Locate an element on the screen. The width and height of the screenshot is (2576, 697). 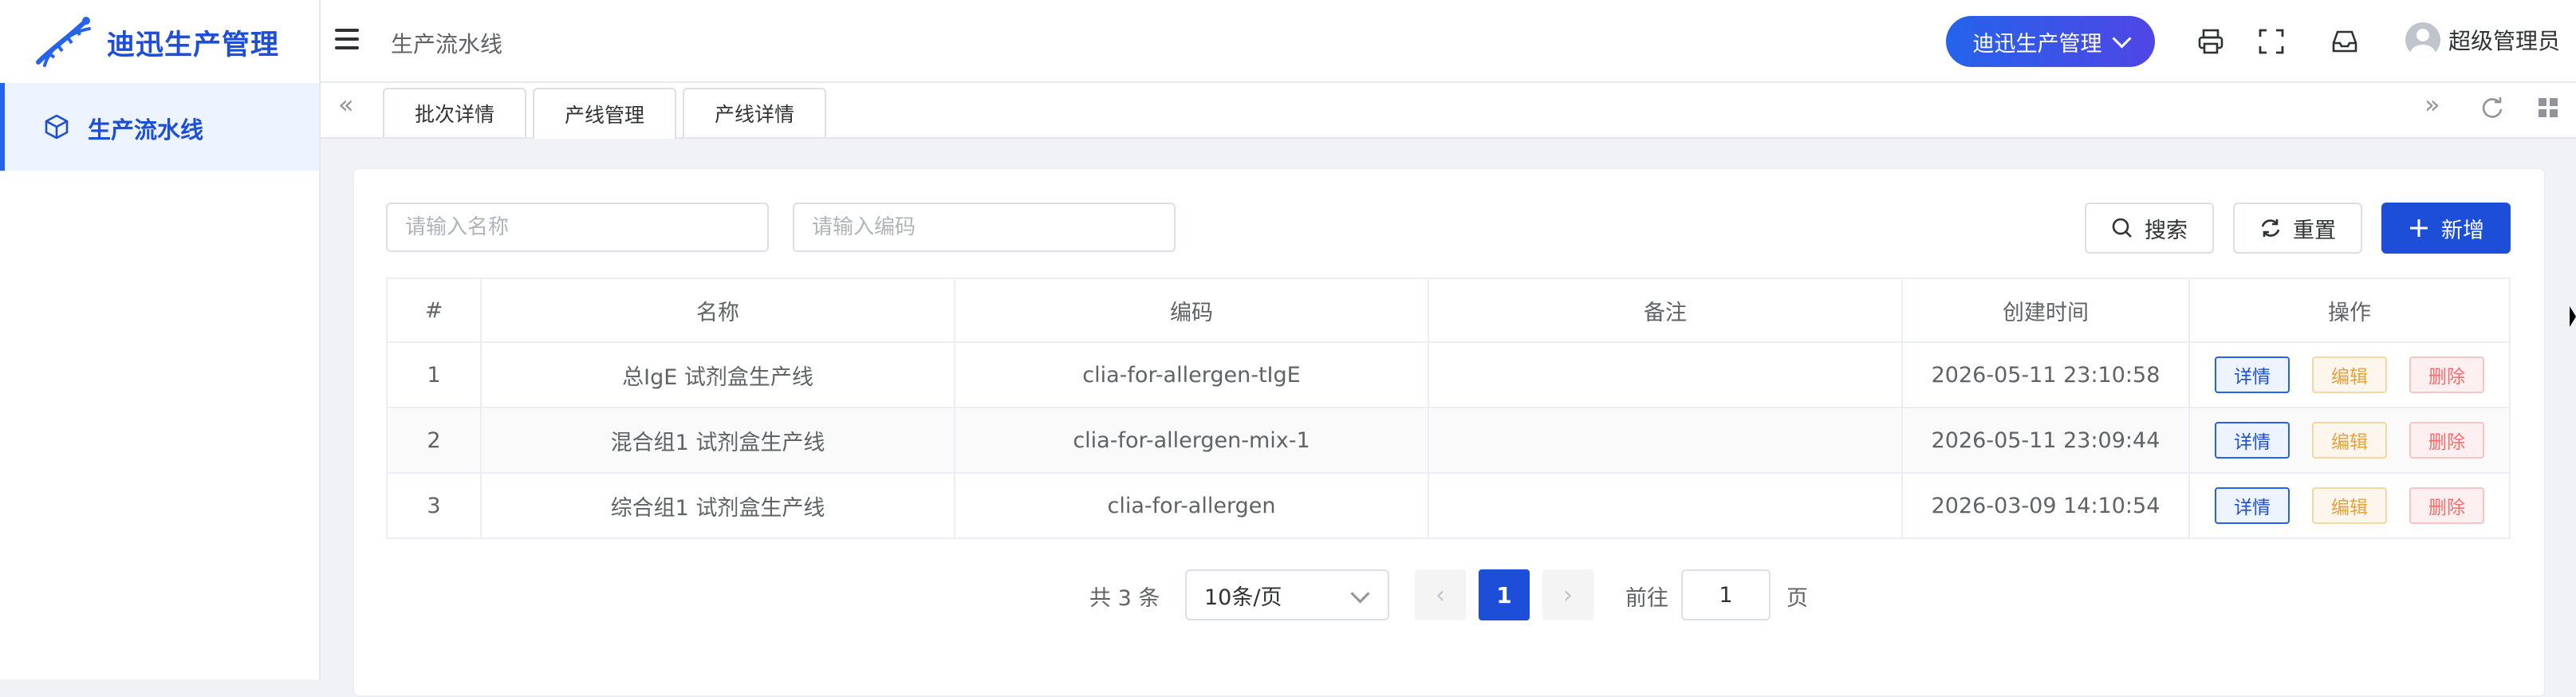
breadcrumb: 生产流水线 is located at coordinates (447, 44).